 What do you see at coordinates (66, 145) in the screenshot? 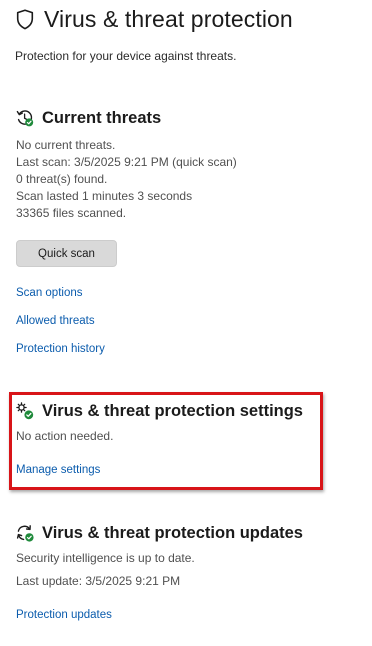
I see `threat-status-text: No current threats.` at bounding box center [66, 145].